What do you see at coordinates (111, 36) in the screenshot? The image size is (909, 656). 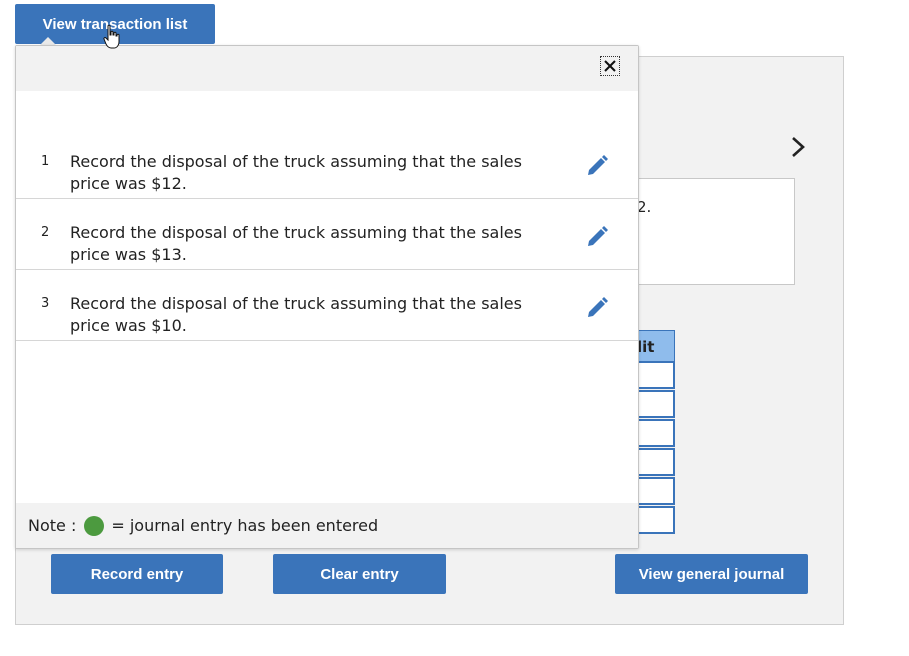 I see `hand-pointer-cursor-icon` at bounding box center [111, 36].